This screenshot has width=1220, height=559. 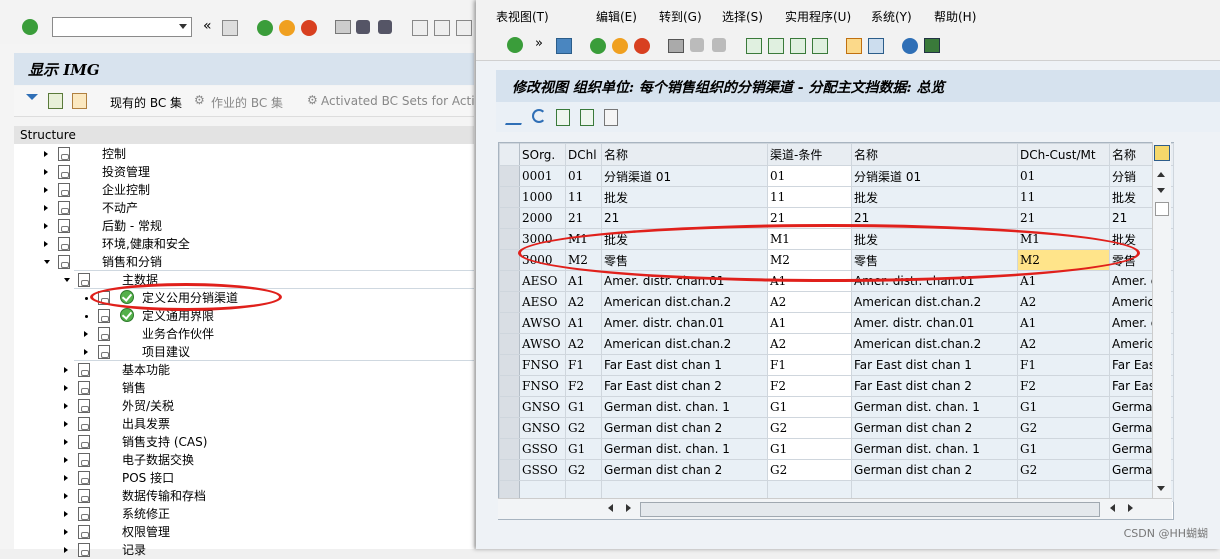 What do you see at coordinates (146, 370) in the screenshot?
I see `tree-node-label: 基本功能` at bounding box center [146, 370].